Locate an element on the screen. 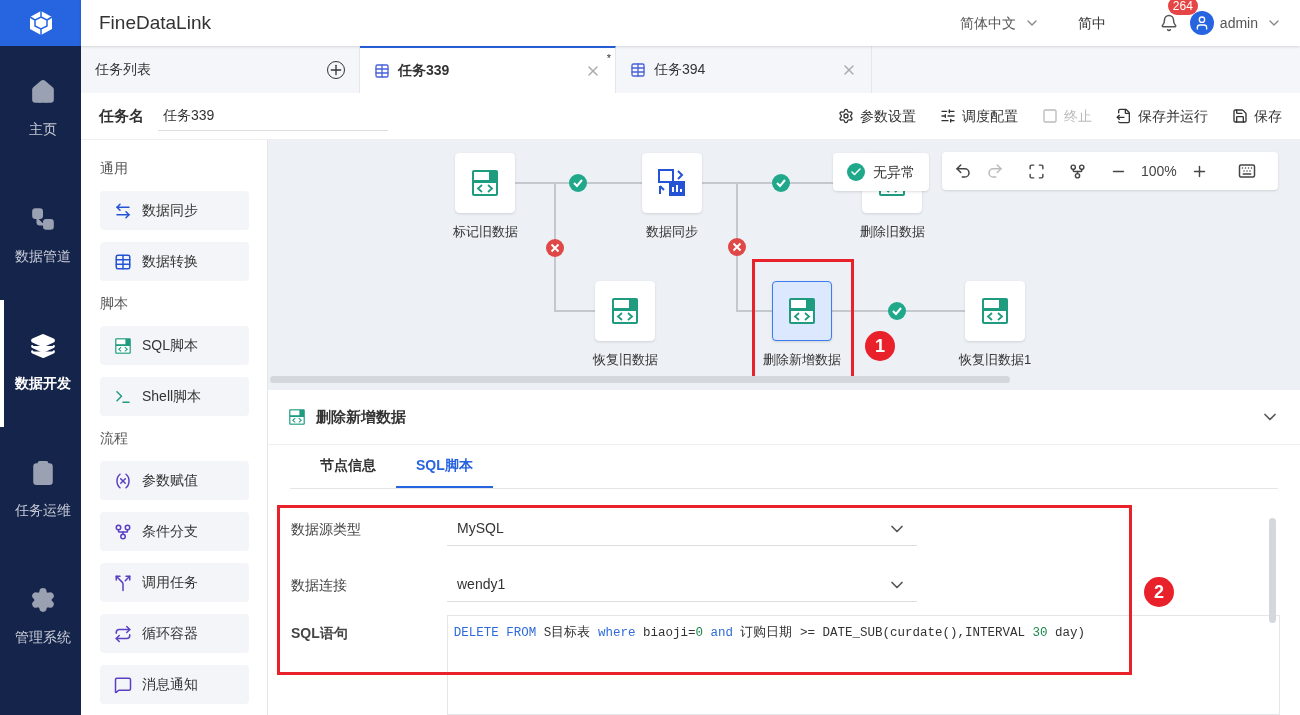  node-label: 数据同步 is located at coordinates (672, 232).